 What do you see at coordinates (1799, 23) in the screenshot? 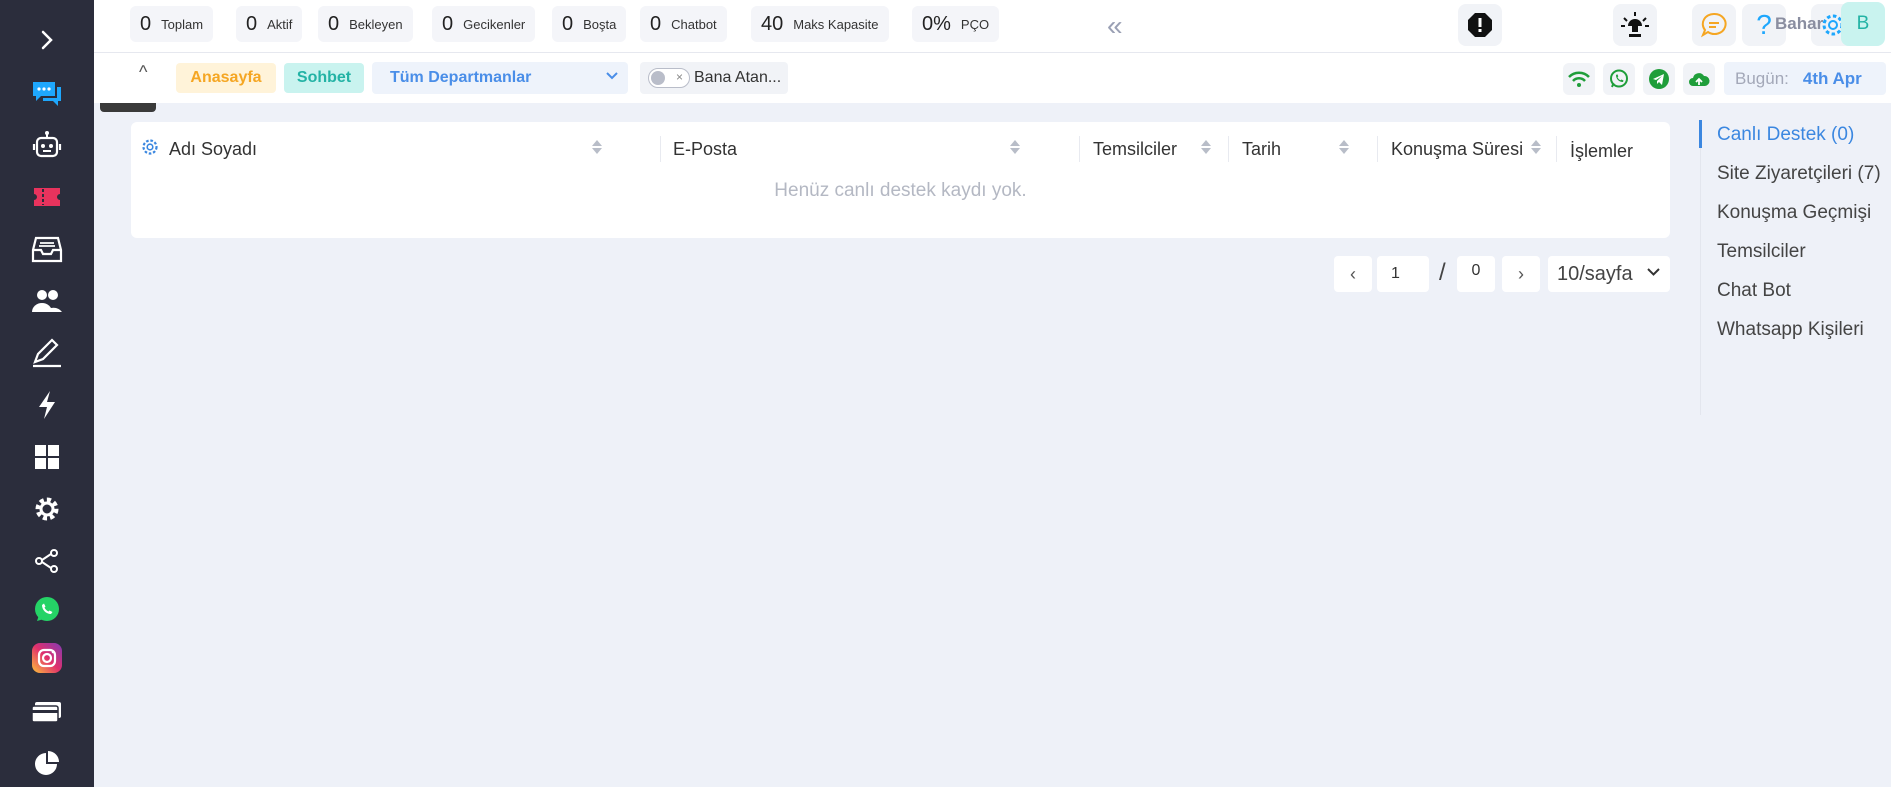
I see `user-name: Bahar` at bounding box center [1799, 23].